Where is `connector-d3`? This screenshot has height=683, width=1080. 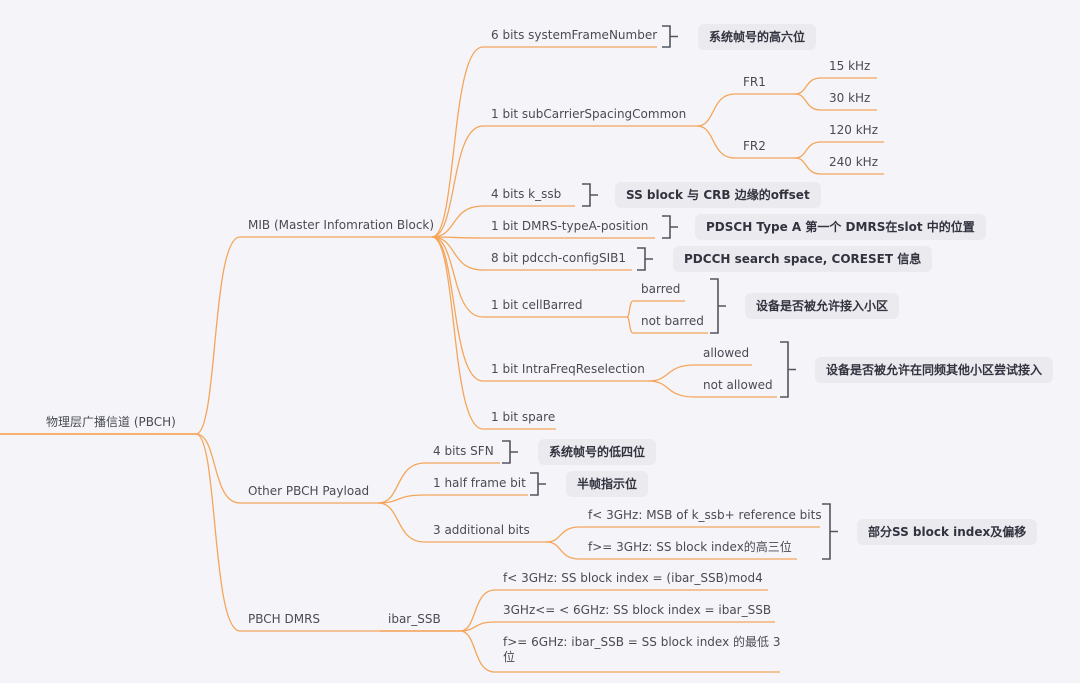 connector-d3 is located at coordinates (477, 651).